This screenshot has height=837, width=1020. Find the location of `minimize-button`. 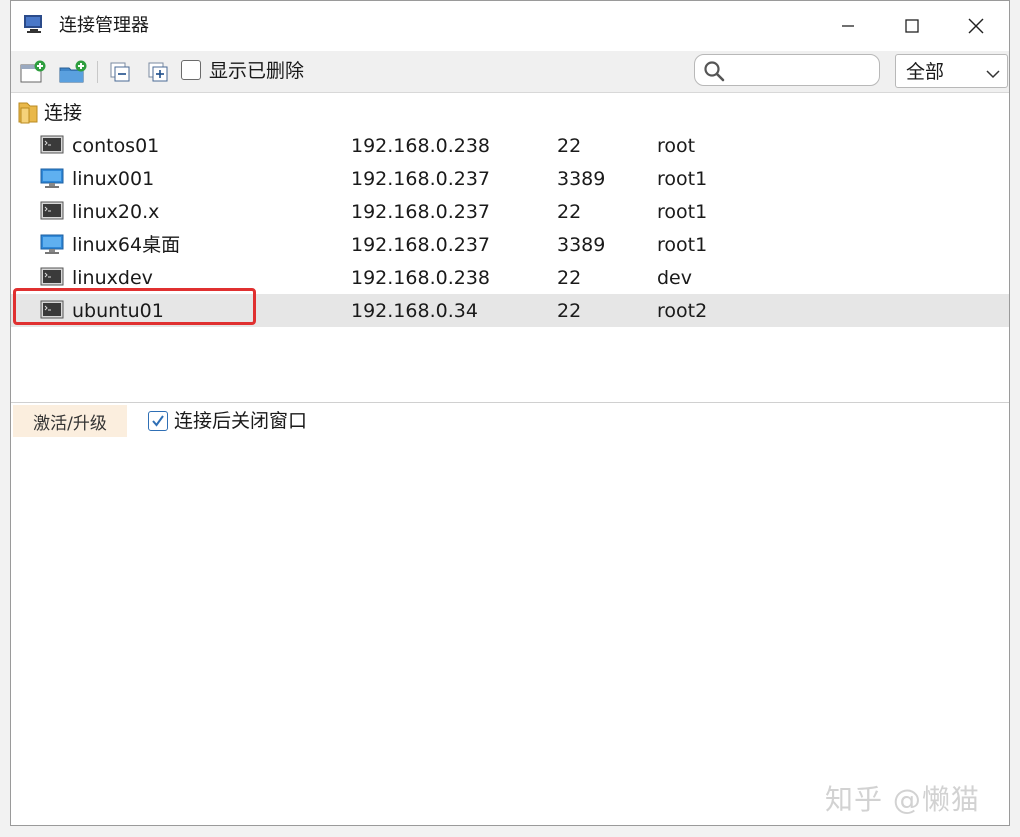

minimize-button is located at coordinates (848, 26).